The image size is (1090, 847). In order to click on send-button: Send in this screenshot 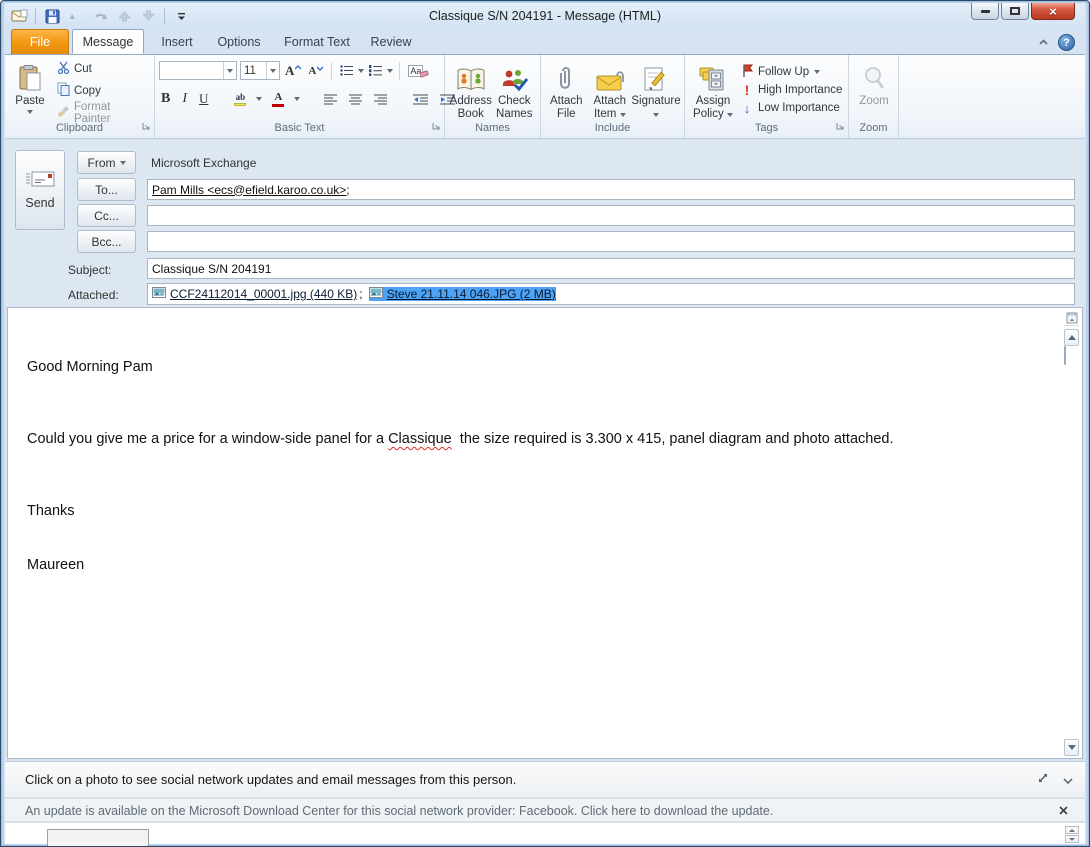, I will do `click(40, 190)`.